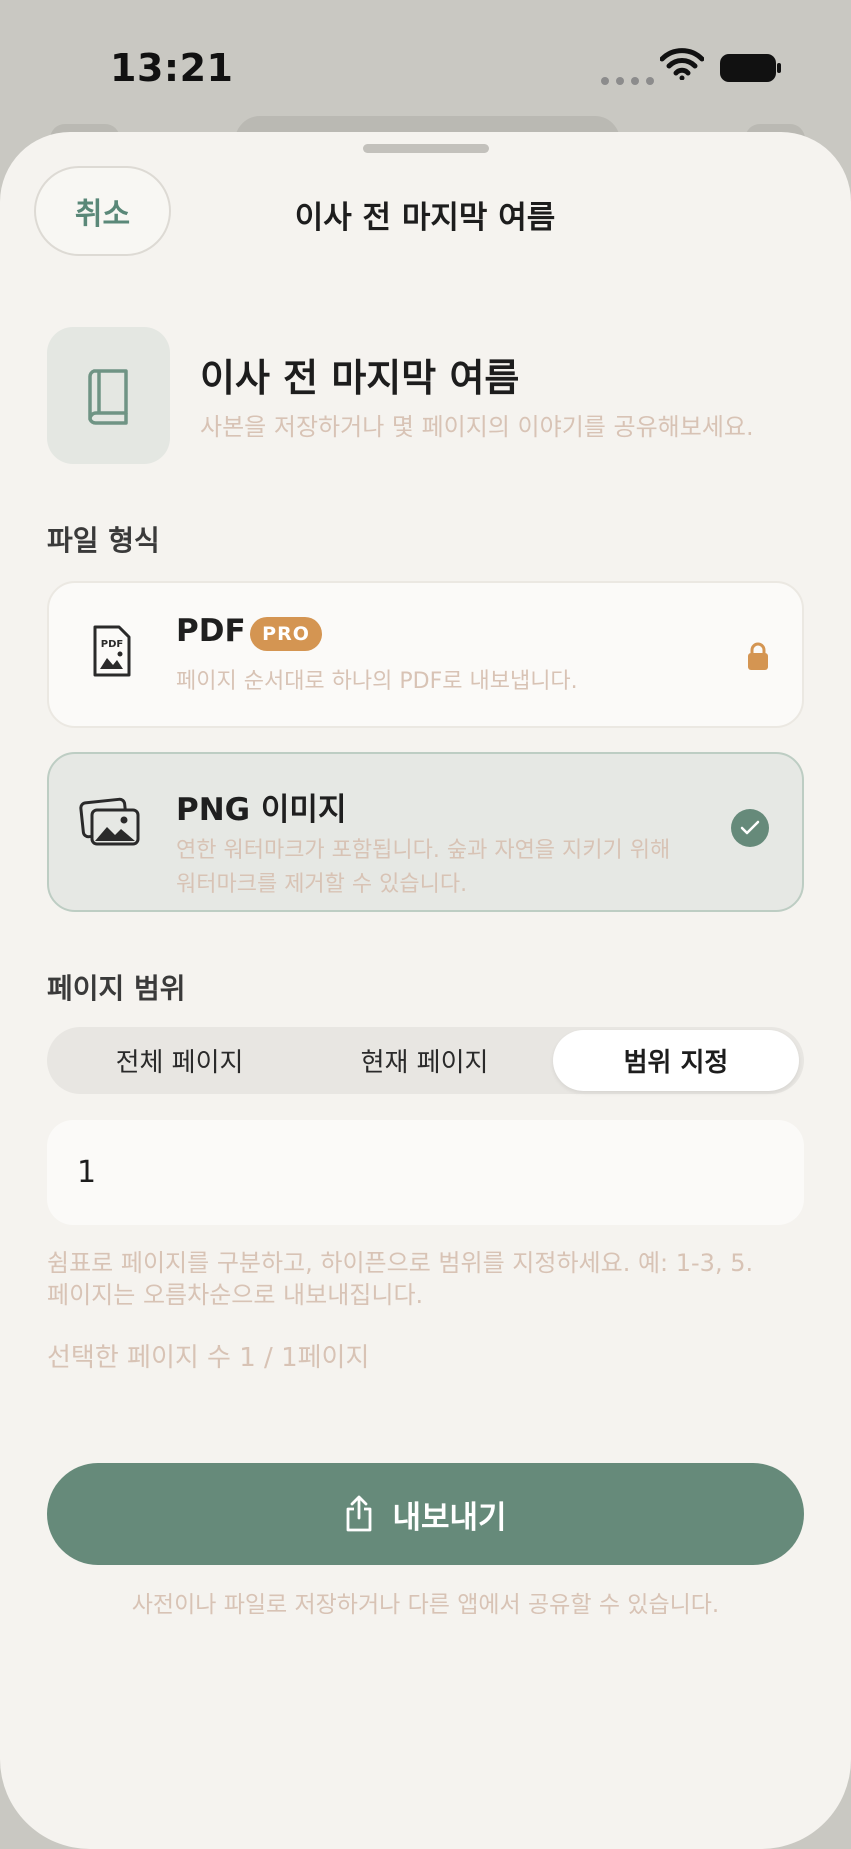  Describe the element at coordinates (112, 644) in the screenshot. I see `svg-text: PDF` at that location.